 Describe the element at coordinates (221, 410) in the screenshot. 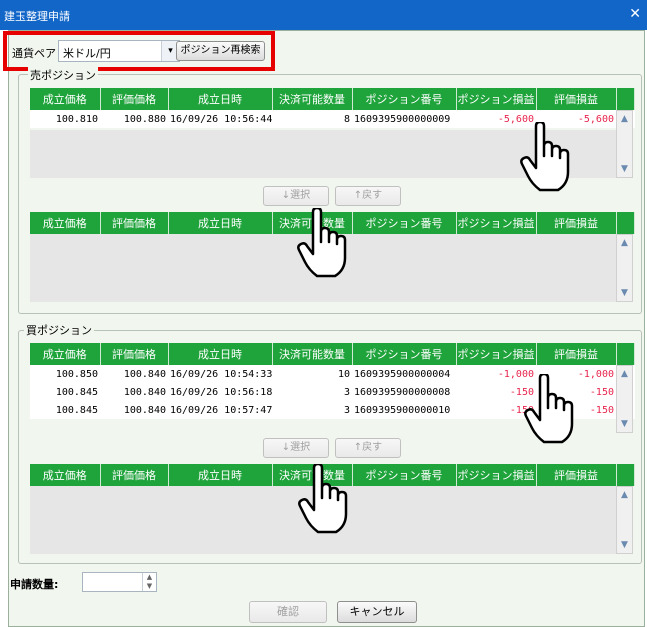

I see `cell-datetime: 16/09/26 10:57:47` at that location.